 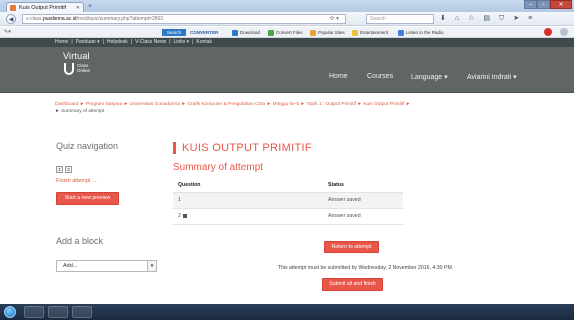 I want to click on question-number: 1, so click(x=250, y=199).